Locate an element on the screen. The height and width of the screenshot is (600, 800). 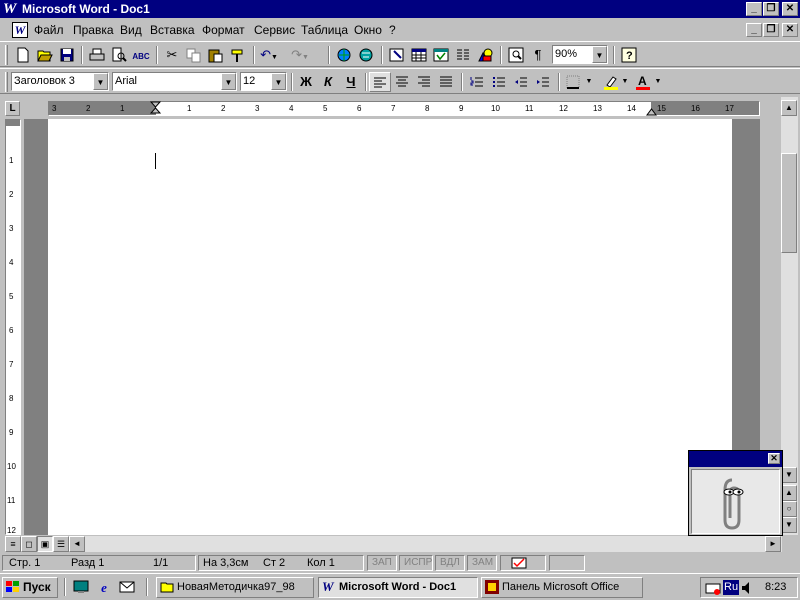
menu-tools: Сервис is located at coordinates (274, 30).